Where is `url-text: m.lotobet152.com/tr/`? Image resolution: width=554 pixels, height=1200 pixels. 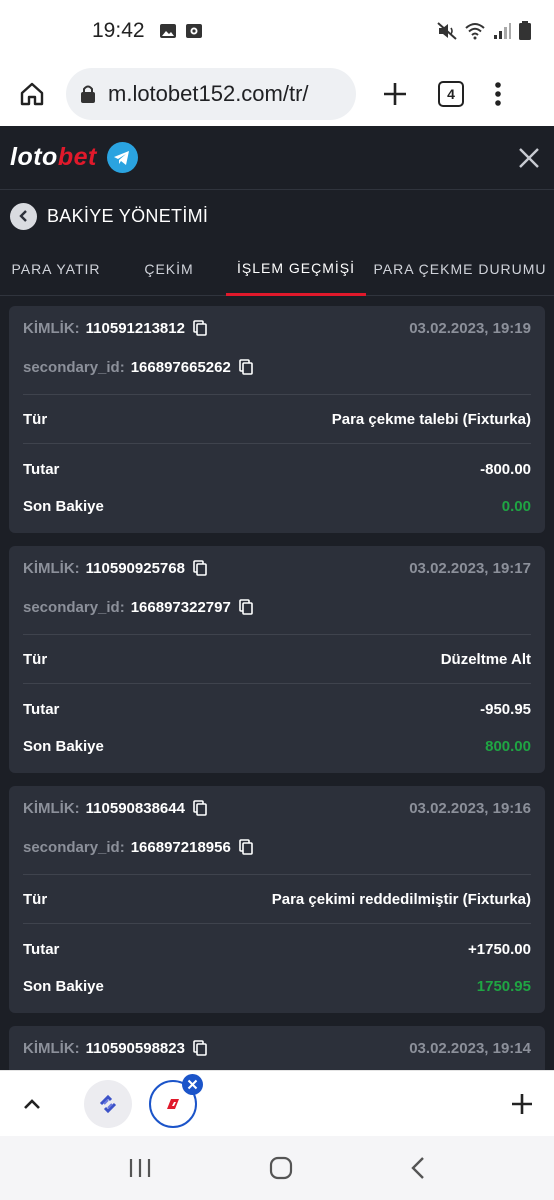 url-text: m.lotobet152.com/tr/ is located at coordinates (208, 93).